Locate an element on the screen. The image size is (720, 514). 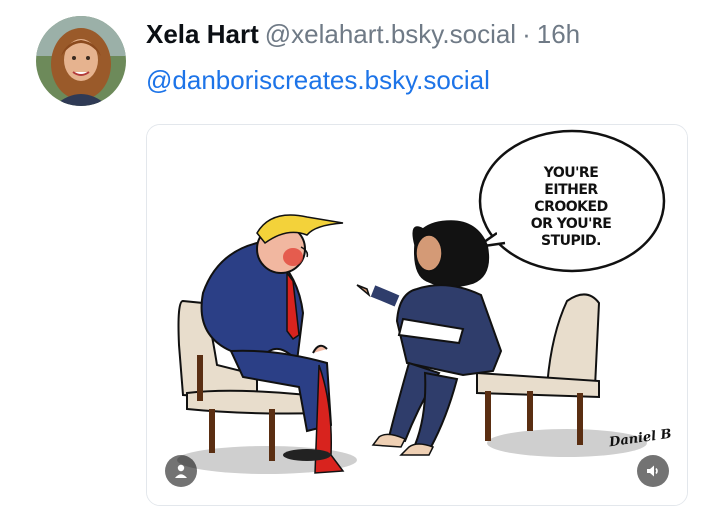
post-header: Xela Hart @xelahart.bsky.social · 16h is located at coordinates (363, 34).